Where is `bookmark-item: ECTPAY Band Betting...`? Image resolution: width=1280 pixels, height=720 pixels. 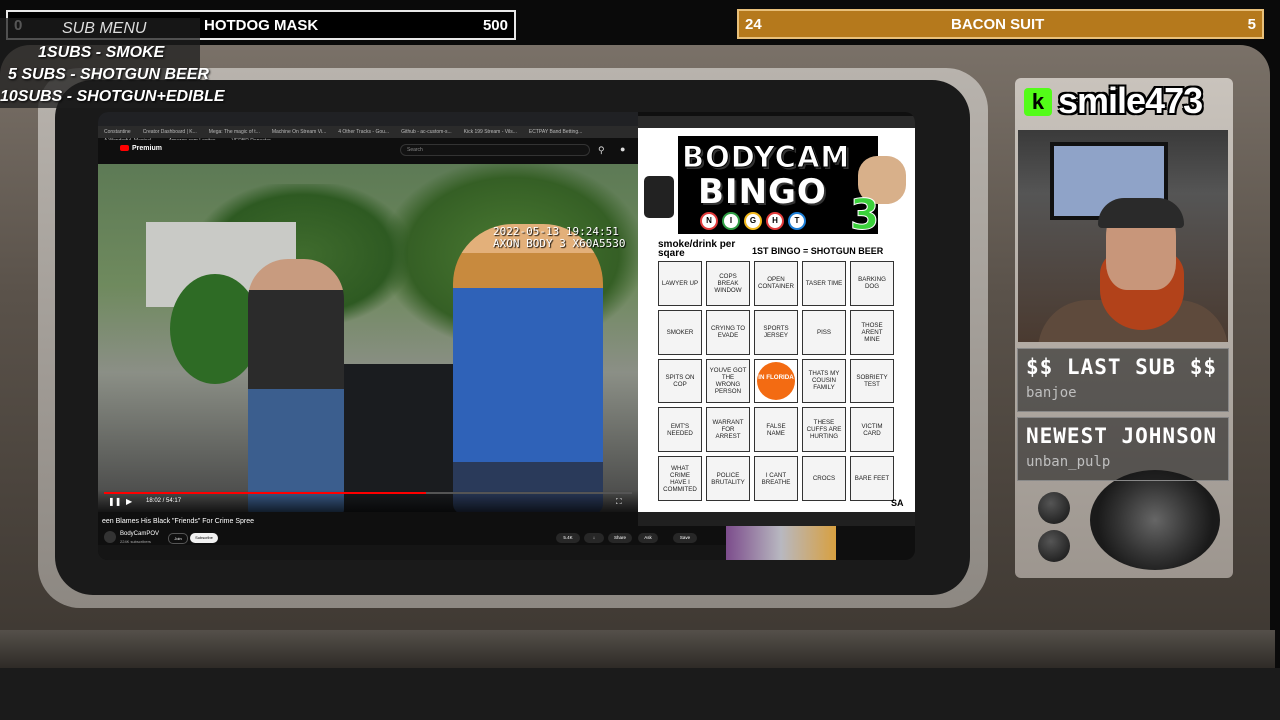 bookmark-item: ECTPAY Band Betting... is located at coordinates (555, 132).